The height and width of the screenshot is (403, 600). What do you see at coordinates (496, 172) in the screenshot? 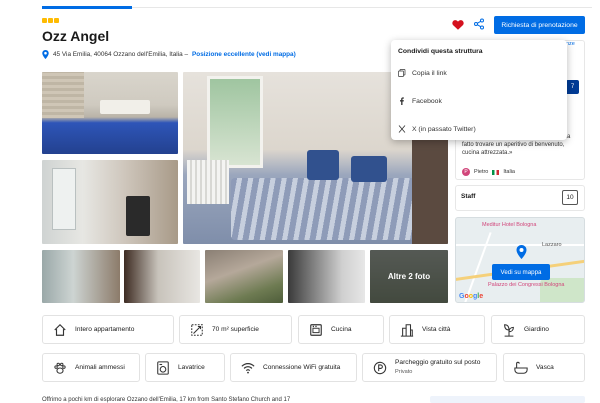
I see `italy-flag-icon` at bounding box center [496, 172].